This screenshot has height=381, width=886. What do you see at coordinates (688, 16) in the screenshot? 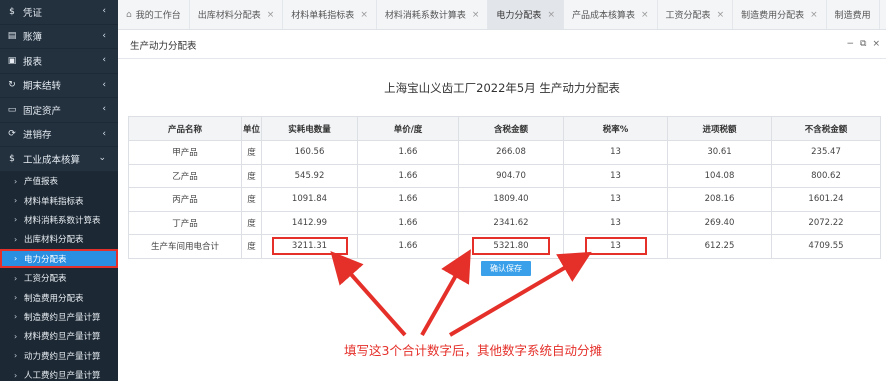
I see `tab-label: 工资分配表` at bounding box center [688, 16].